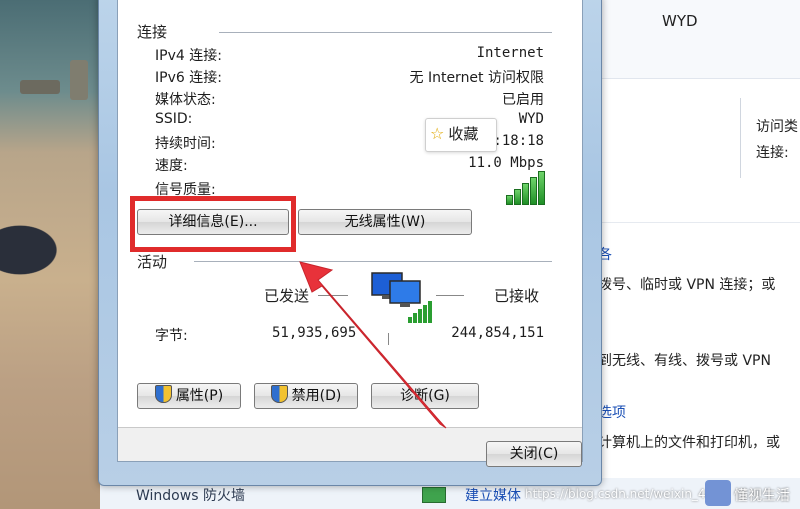 Image resolution: width=800 pixels, height=509 pixels. Describe the element at coordinates (684, 361) in the screenshot. I see `connect-network-desc: 到无线、有线、拨号或 VPN` at that location.